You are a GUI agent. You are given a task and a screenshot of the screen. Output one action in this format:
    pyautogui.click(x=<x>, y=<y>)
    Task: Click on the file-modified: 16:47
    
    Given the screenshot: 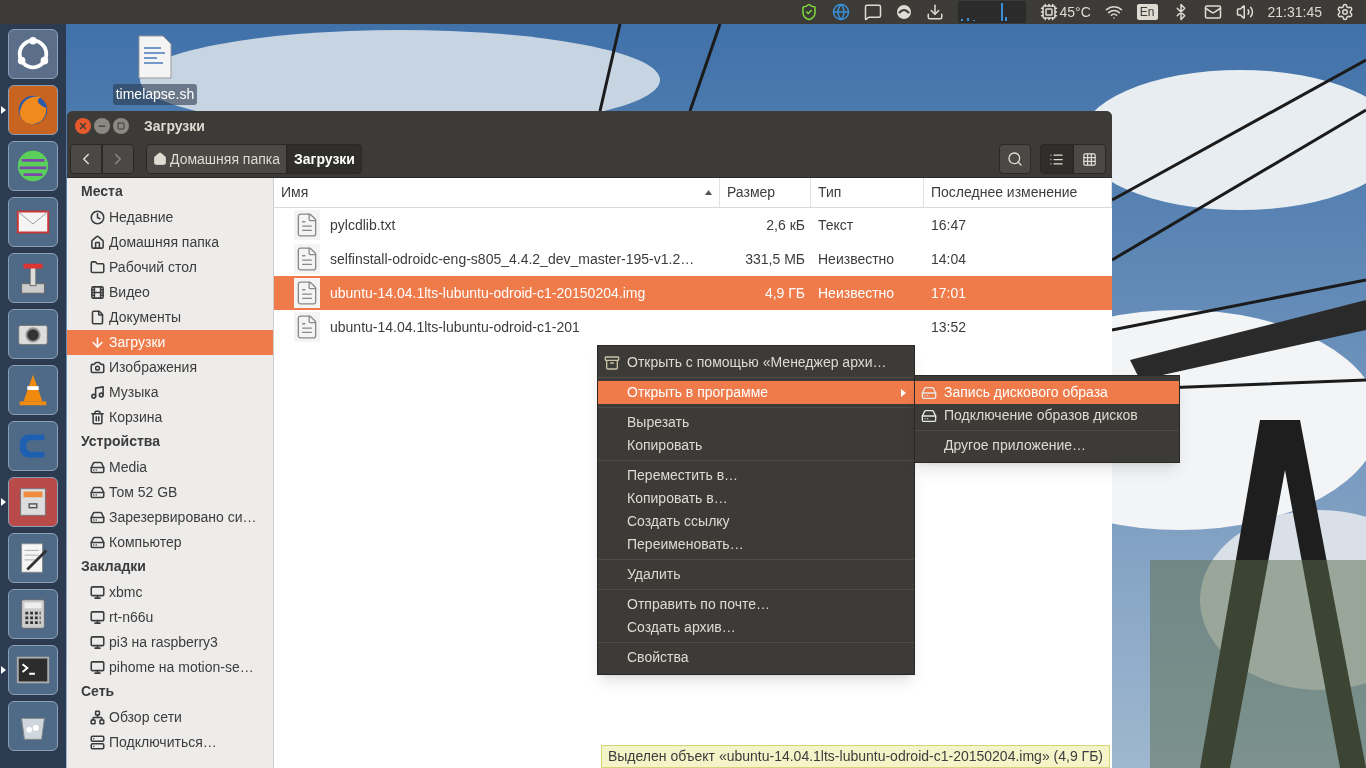 What is the action you would take?
    pyautogui.click(x=949, y=224)
    